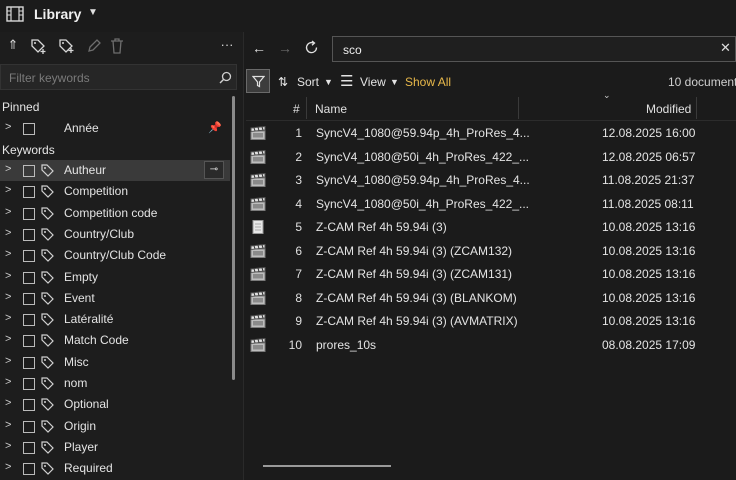  I want to click on library-dropdown-icon: ▼, so click(93, 12).